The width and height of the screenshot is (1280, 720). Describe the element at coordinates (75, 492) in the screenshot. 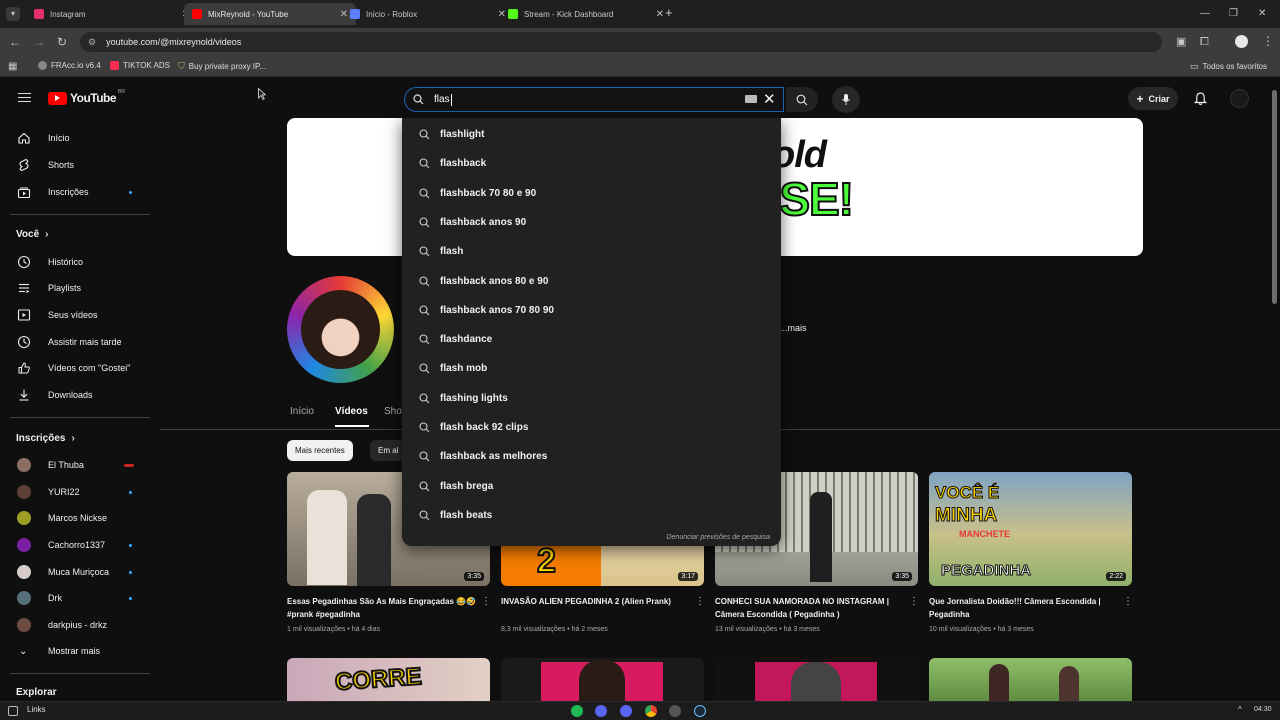

I see `sidebar-subscription-item: YURI22` at that location.